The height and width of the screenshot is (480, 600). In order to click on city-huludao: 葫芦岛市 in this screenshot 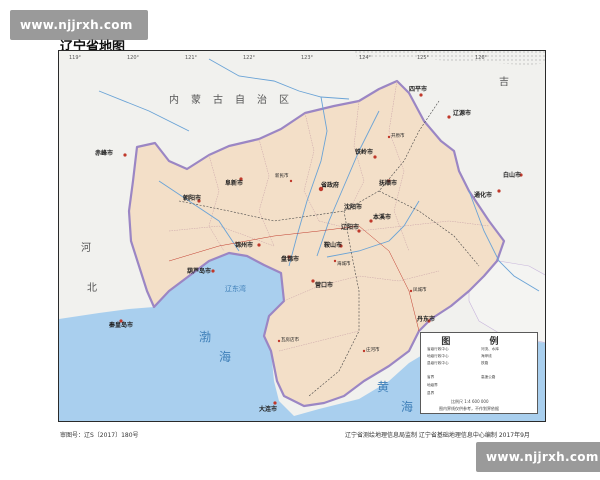, I will do `click(199, 271)`.